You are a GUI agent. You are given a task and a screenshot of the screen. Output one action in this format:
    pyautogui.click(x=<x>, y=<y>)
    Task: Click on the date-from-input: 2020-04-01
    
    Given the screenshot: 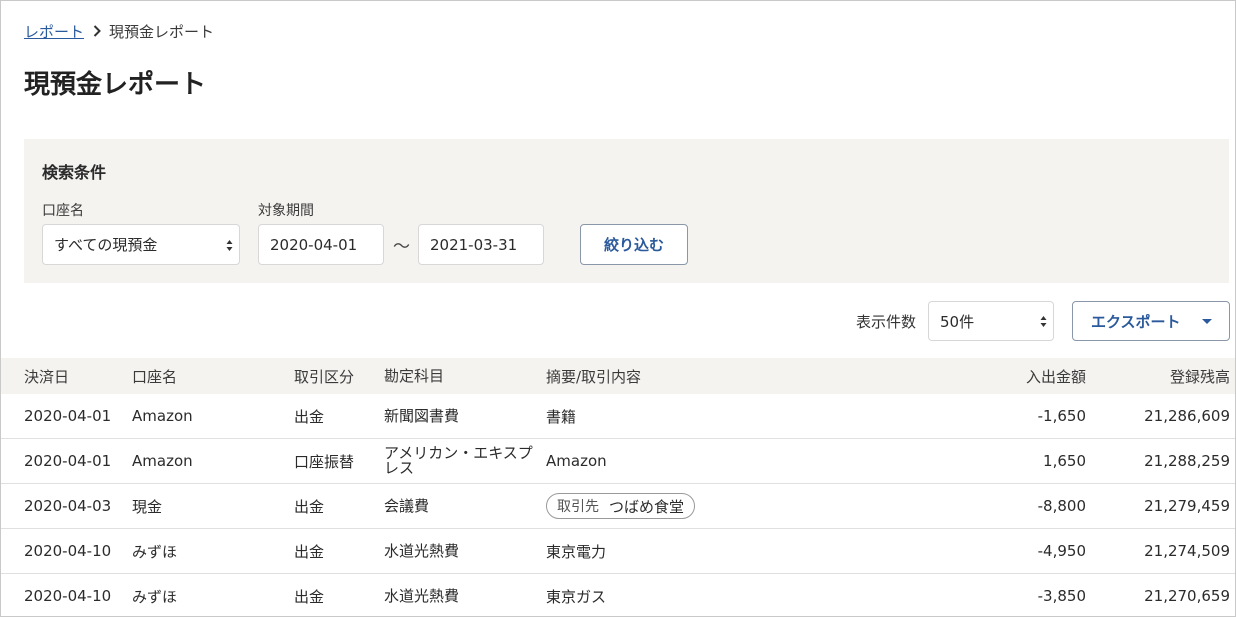 What is the action you would take?
    pyautogui.click(x=321, y=244)
    